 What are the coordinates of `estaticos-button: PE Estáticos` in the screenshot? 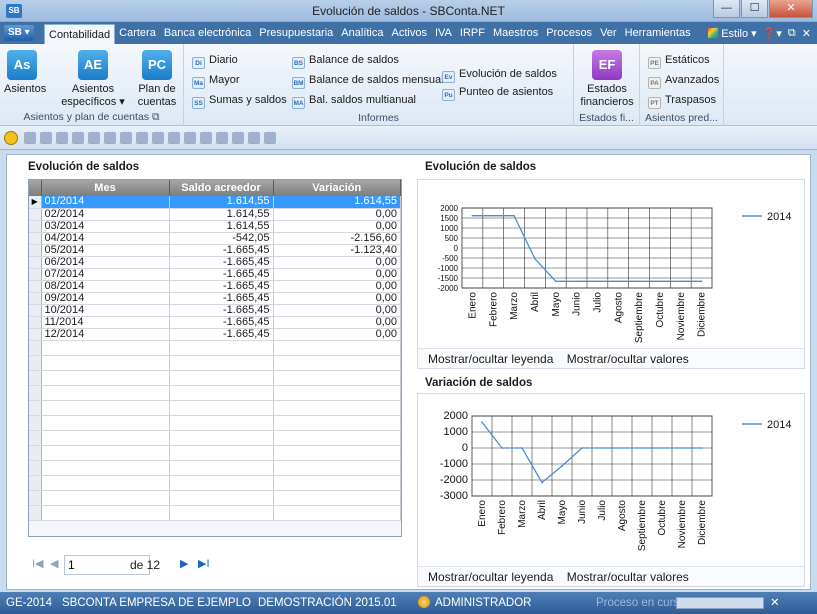 It's located at (679, 60).